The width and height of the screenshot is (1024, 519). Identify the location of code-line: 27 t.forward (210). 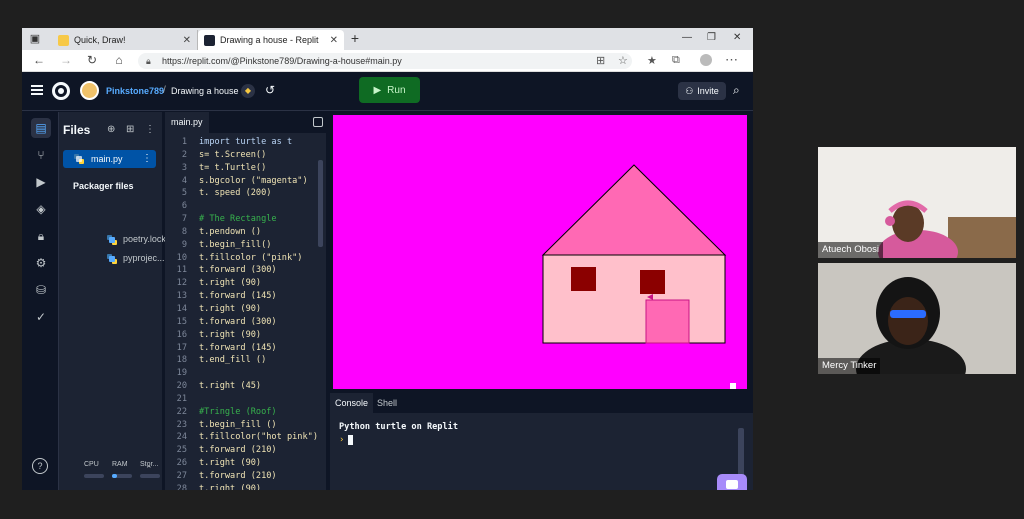
(245, 476).